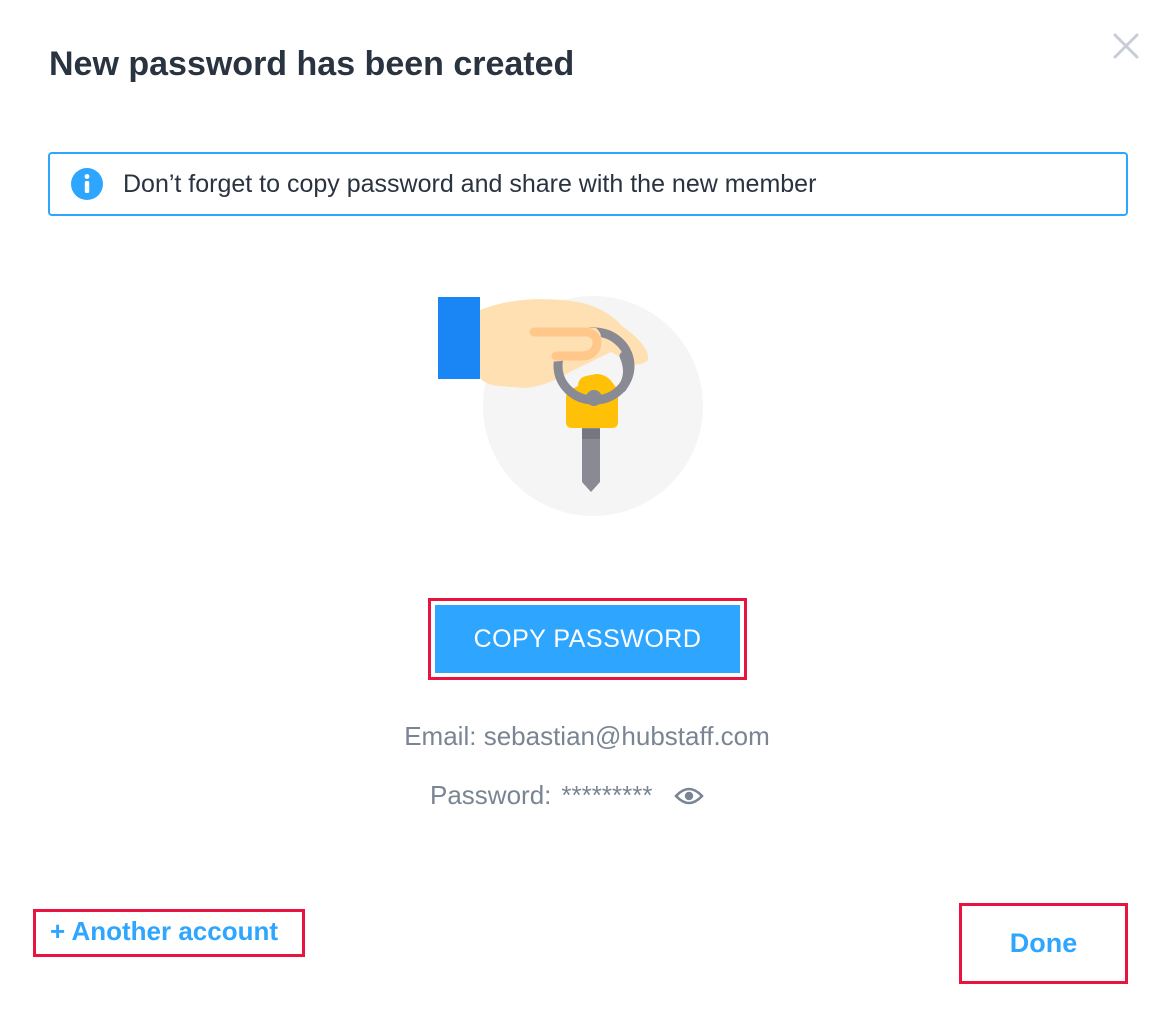  Describe the element at coordinates (491, 795) in the screenshot. I see `password-label: Password:` at that location.